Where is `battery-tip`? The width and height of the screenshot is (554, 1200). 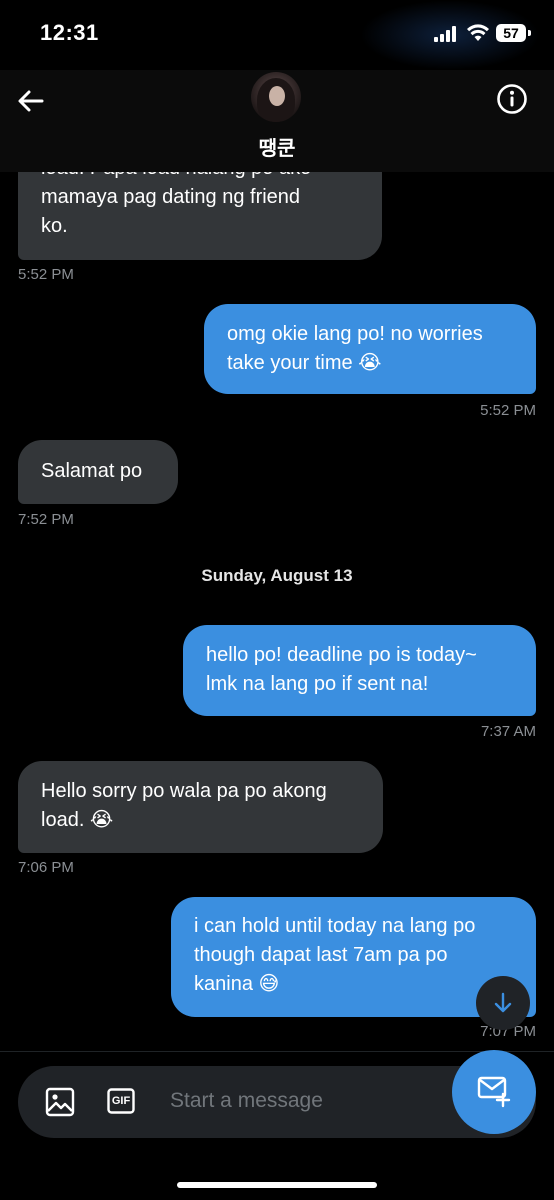 battery-tip is located at coordinates (529, 33).